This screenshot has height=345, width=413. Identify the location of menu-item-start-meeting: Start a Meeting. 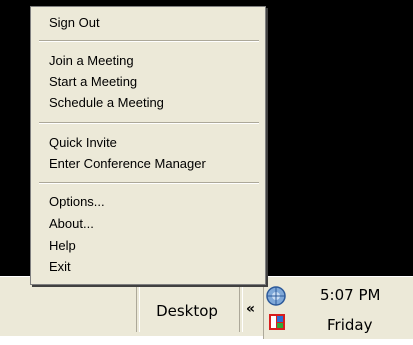
(93, 82).